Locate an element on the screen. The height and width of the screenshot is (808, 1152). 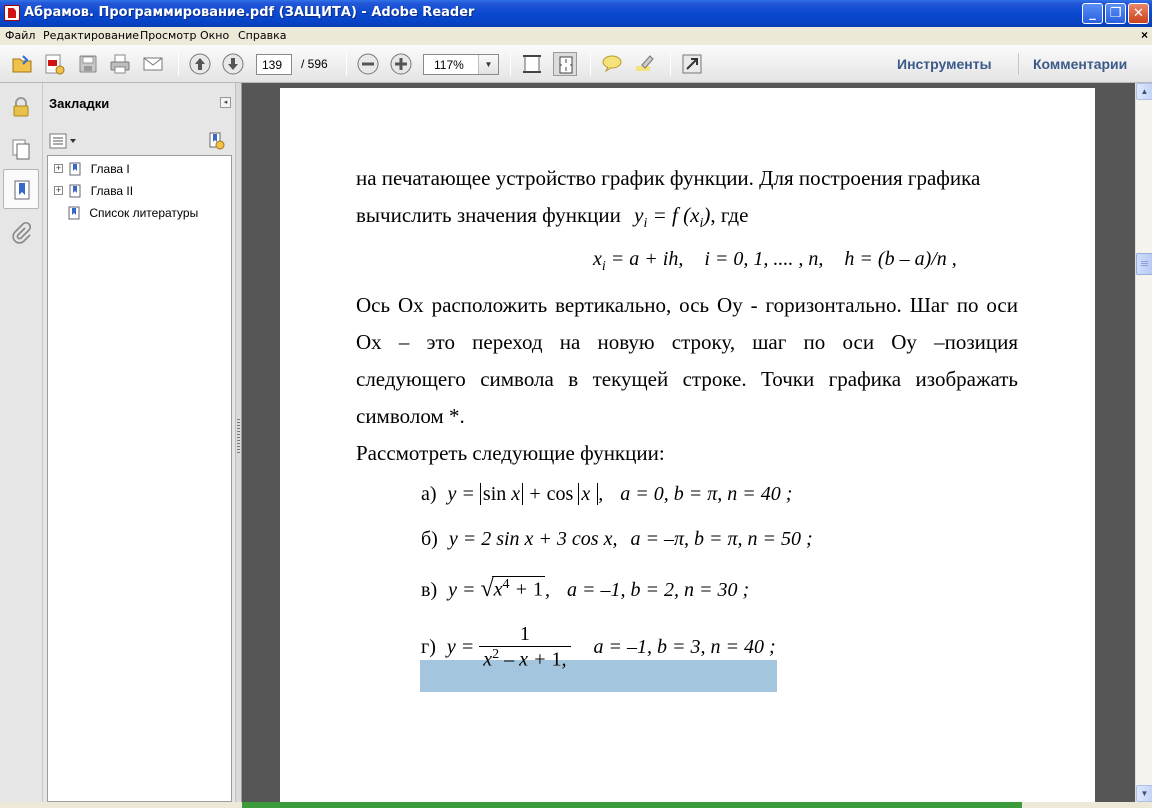
formula-params: a = –1, b = 2, n = 30 ; is located at coordinates (658, 590).